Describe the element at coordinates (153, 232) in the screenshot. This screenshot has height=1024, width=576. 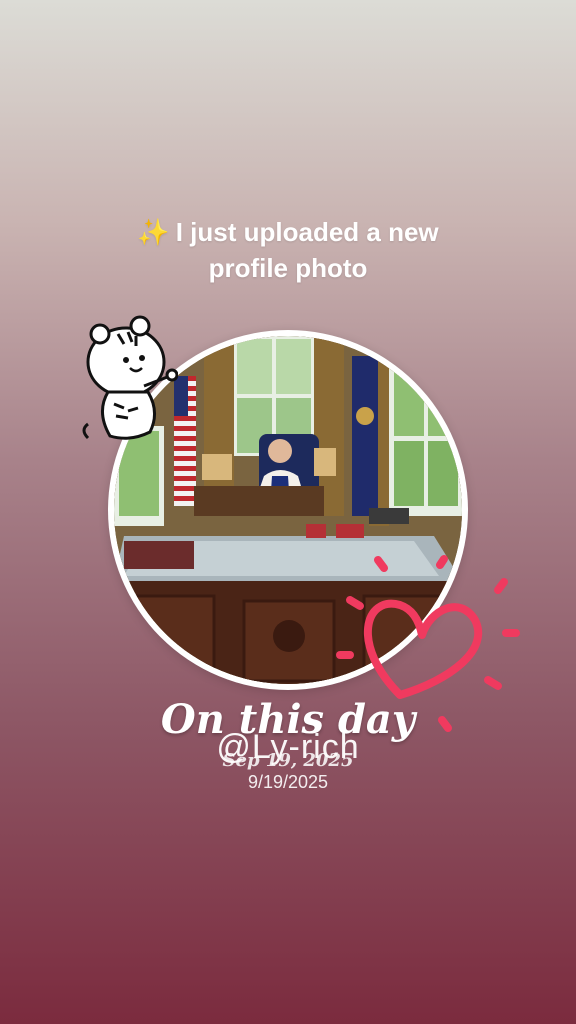
I see `sparkle-icon: ✨` at that location.